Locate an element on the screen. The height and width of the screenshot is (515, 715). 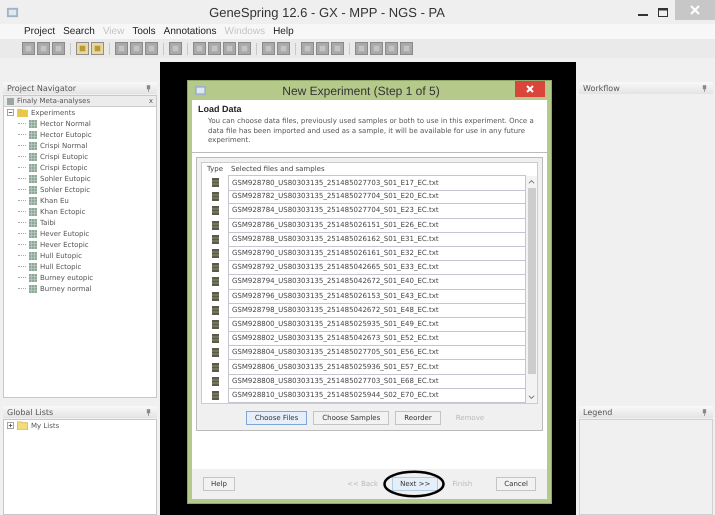
scrollbar is located at coordinates (531, 289).